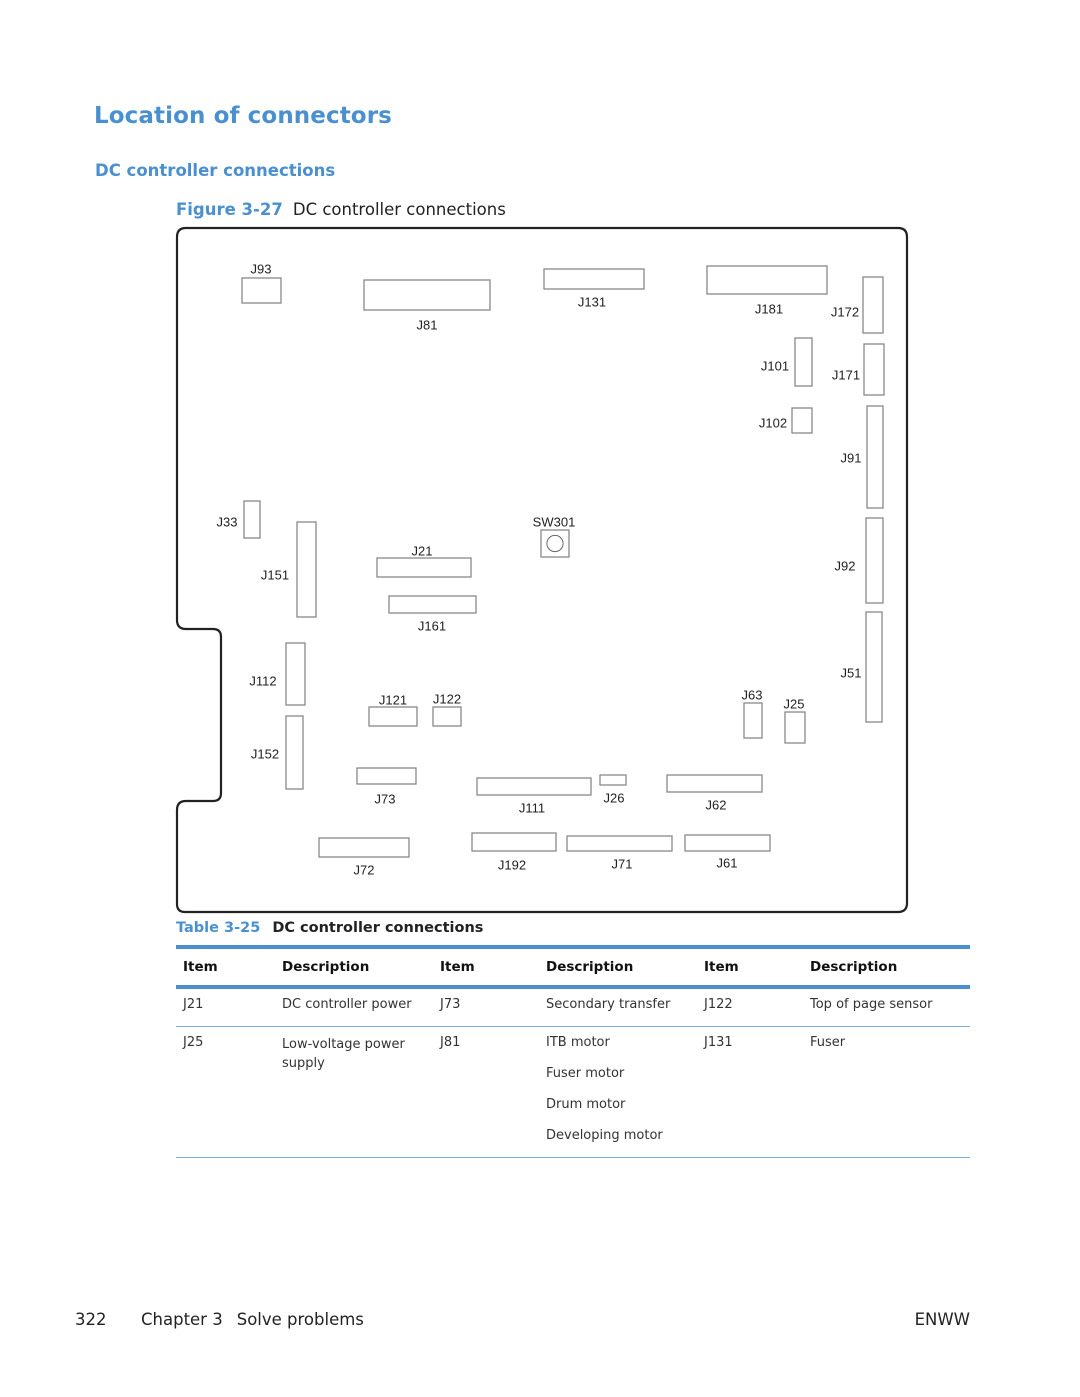 Image resolution: width=1080 pixels, height=1397 pixels. I want to click on connector-label: J131, so click(592, 301).